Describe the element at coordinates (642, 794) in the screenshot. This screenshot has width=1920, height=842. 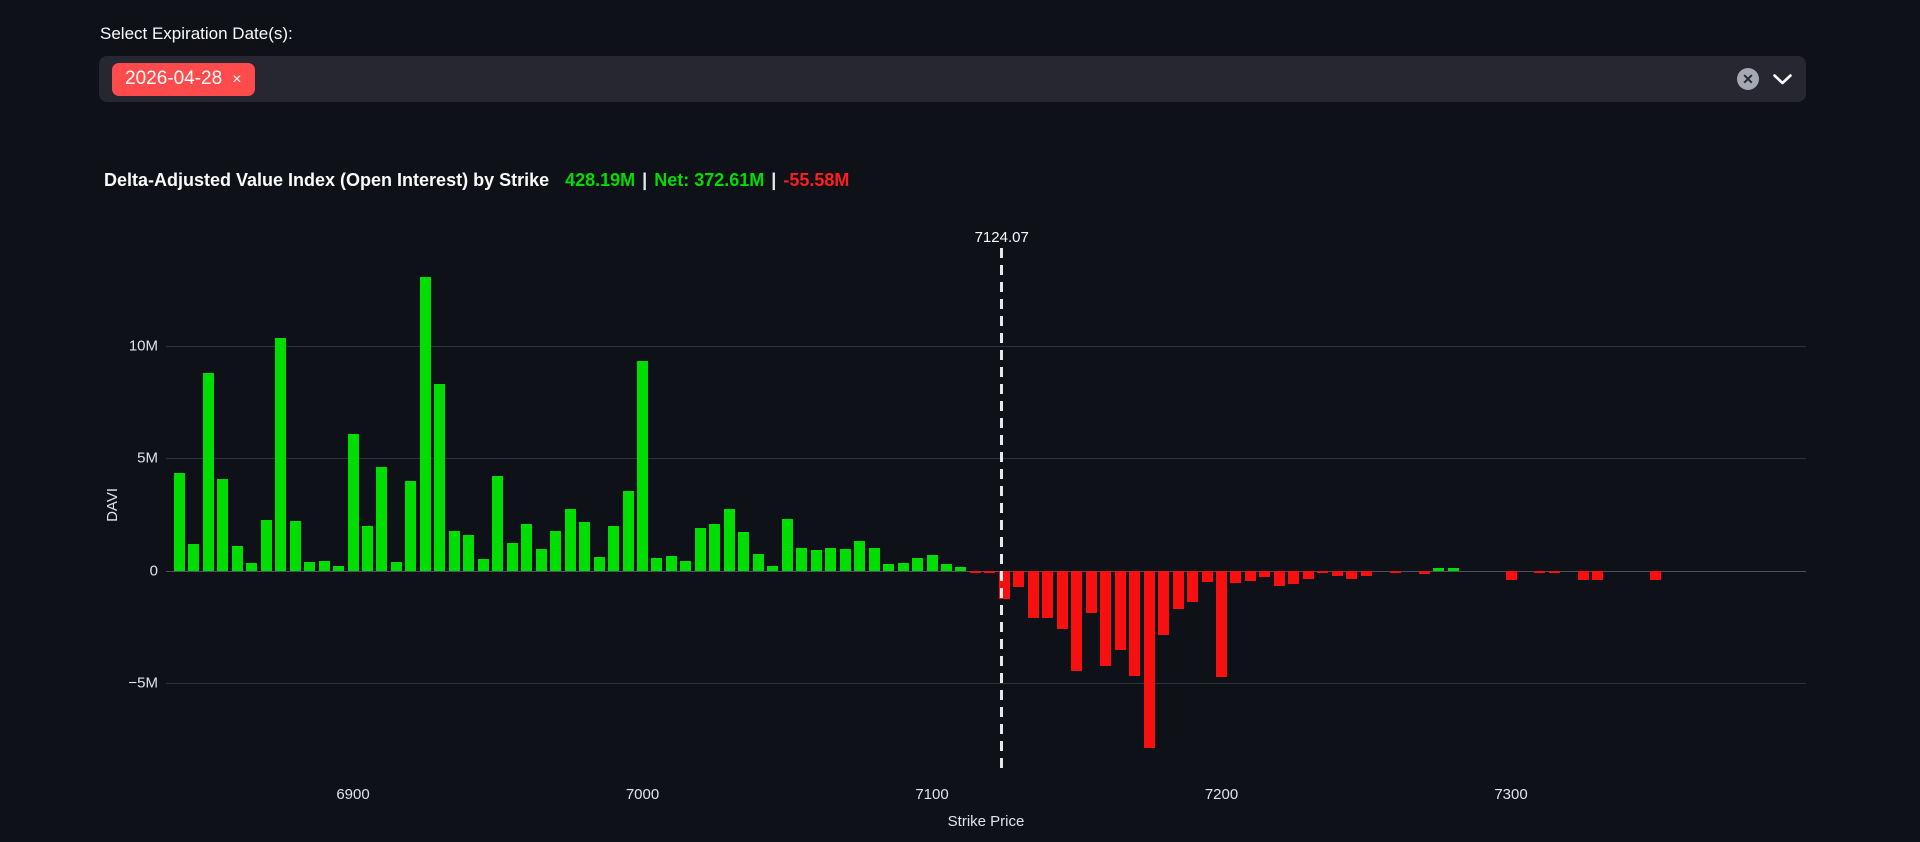
I see `x-tick-label: 7000` at that location.